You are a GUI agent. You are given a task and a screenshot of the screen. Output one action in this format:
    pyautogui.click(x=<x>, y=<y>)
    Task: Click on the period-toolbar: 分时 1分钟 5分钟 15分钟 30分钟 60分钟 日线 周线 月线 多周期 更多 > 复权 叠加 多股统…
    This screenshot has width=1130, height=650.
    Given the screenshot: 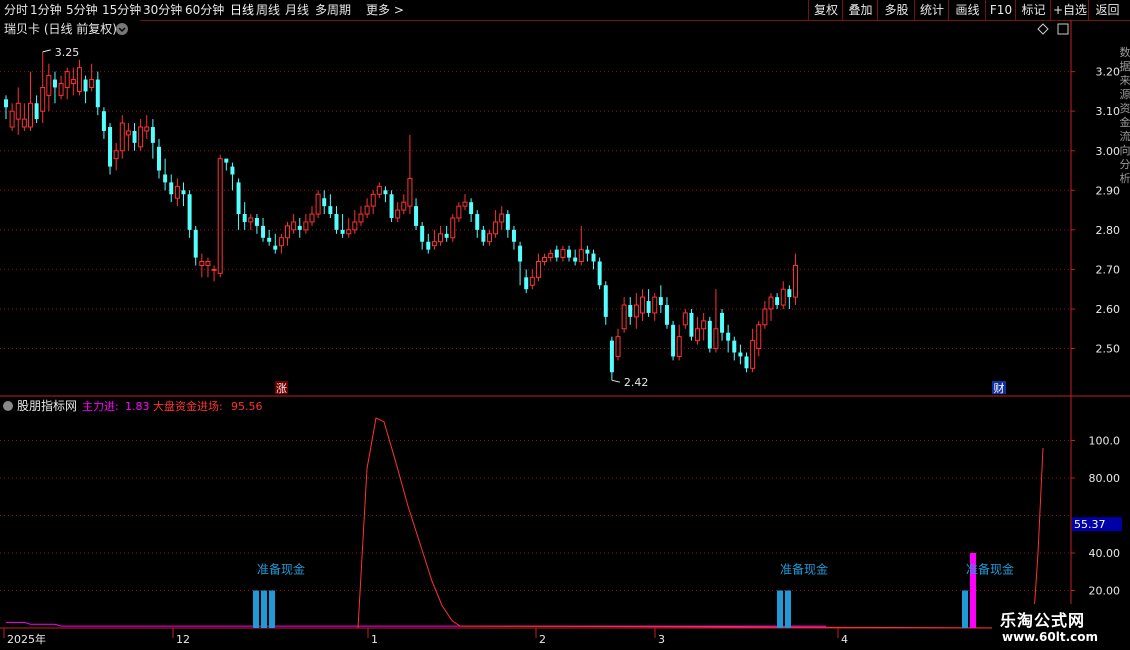 What is the action you would take?
    pyautogui.click(x=565, y=10)
    